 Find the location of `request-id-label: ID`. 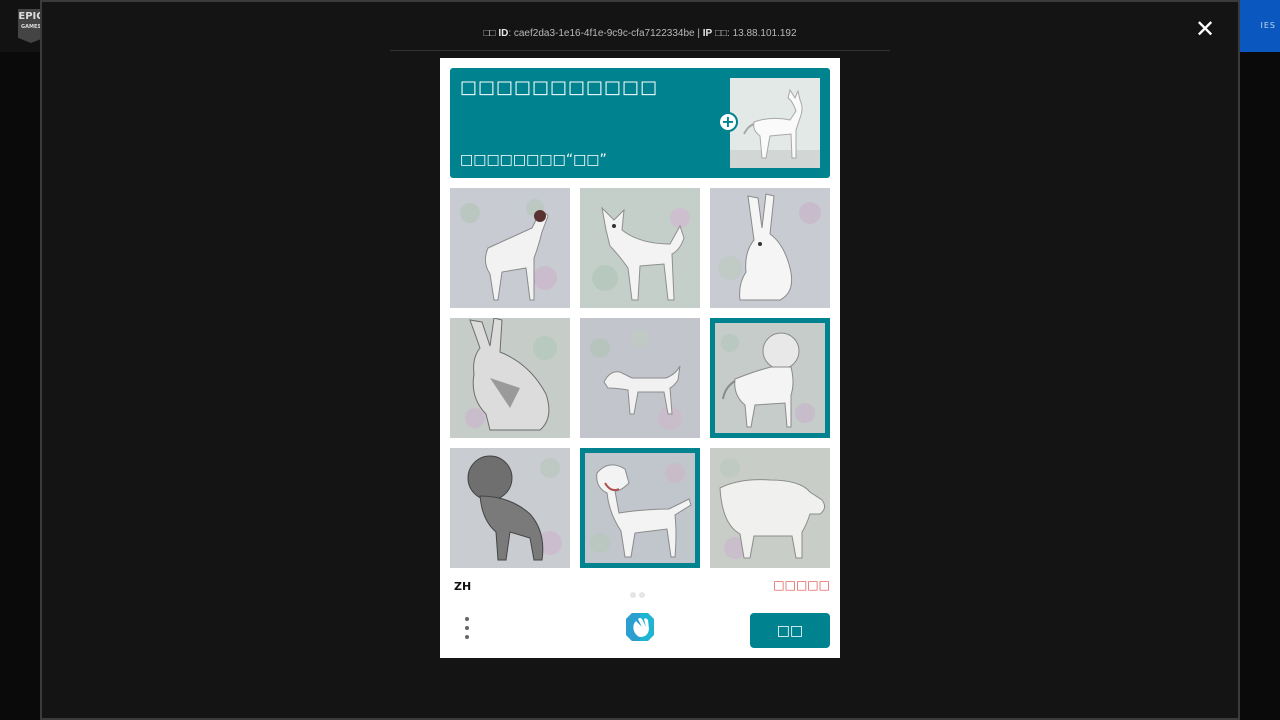

request-id-label: ID is located at coordinates (503, 33).